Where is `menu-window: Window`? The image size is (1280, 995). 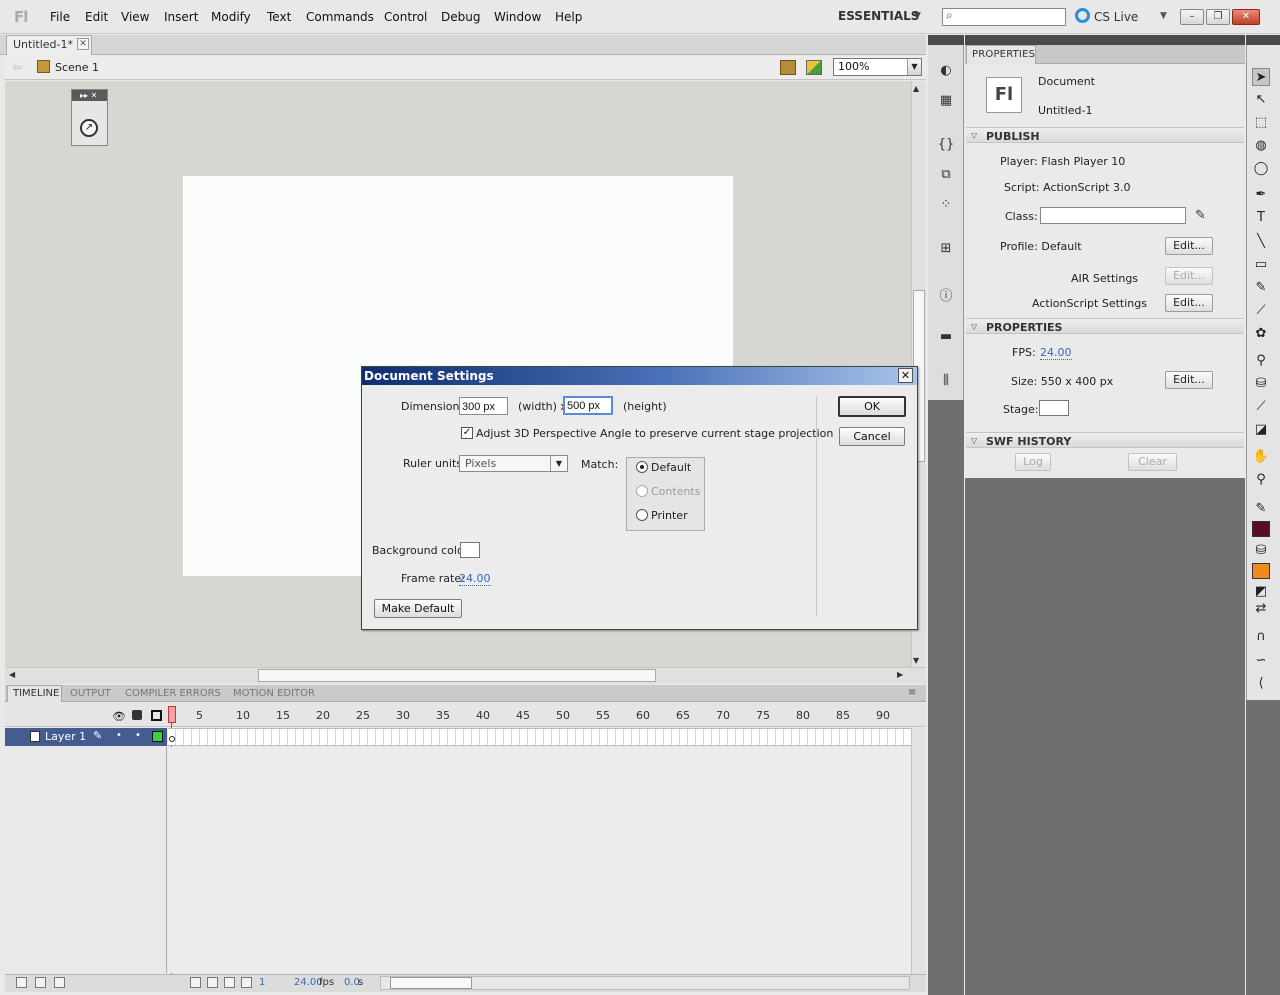 menu-window: Window is located at coordinates (517, 17).